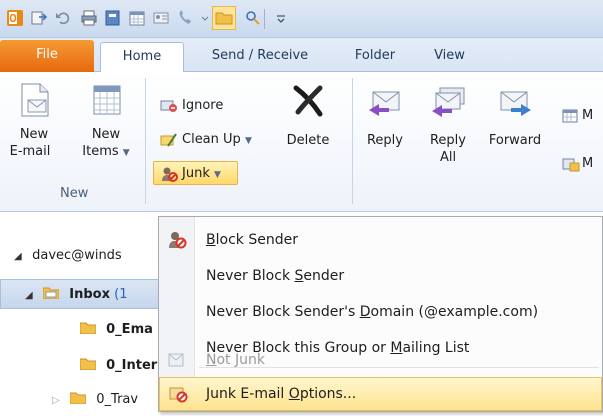 The height and width of the screenshot is (416, 603). Describe the element at coordinates (454, 312) in the screenshot. I see `label-rest: omain (@example.com)` at that location.